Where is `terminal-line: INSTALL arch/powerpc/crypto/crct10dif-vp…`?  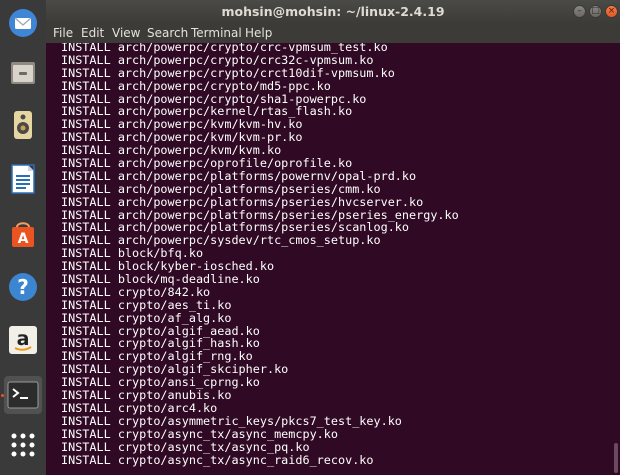 terminal-line: INSTALL arch/powerpc/crypto/crct10dif-vp… is located at coordinates (228, 72).